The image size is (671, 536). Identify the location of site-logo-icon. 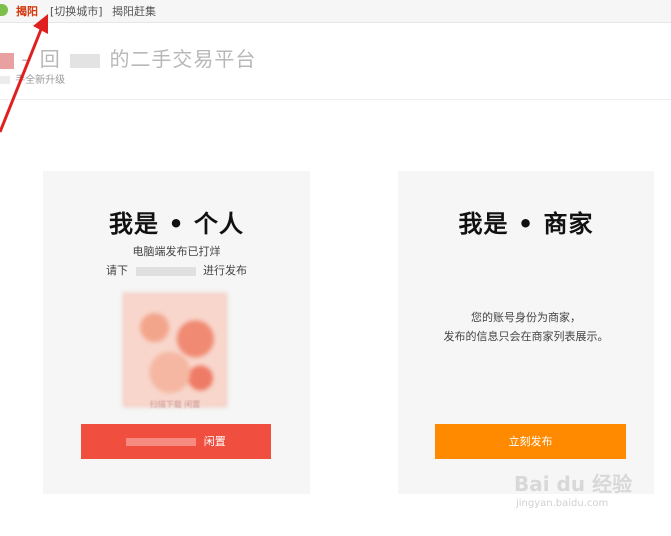
(4, 10).